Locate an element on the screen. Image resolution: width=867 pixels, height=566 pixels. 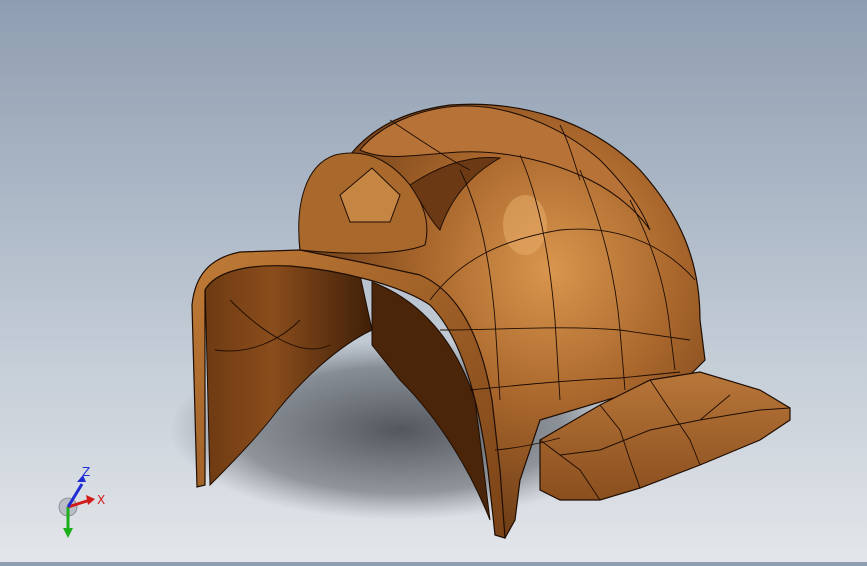
z-axis-label: Z is located at coordinates (86, 472).